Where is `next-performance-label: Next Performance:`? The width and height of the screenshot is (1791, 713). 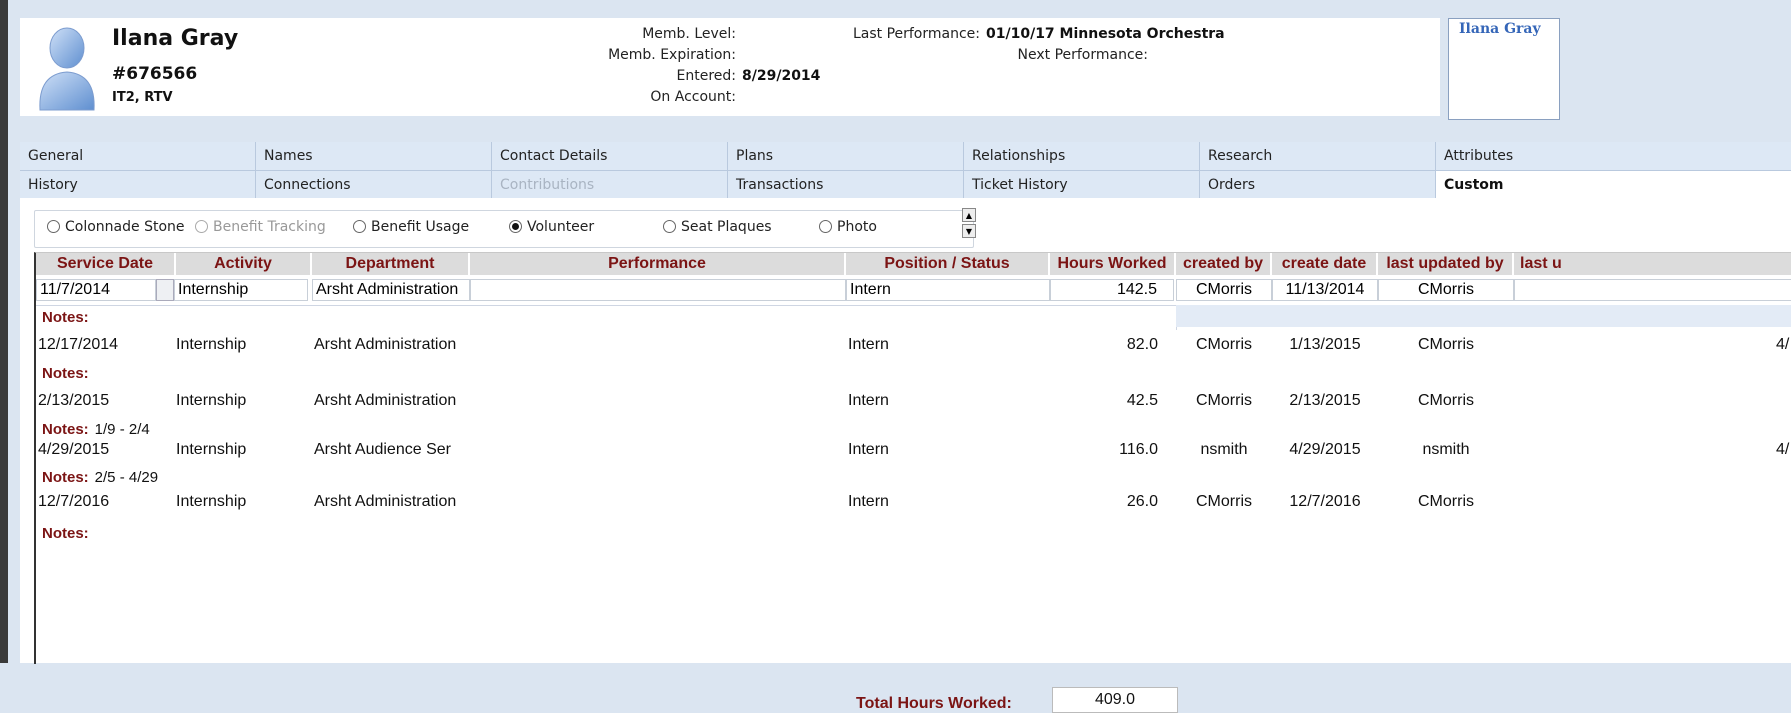
next-performance-label: Next Performance: is located at coordinates (1083, 55).